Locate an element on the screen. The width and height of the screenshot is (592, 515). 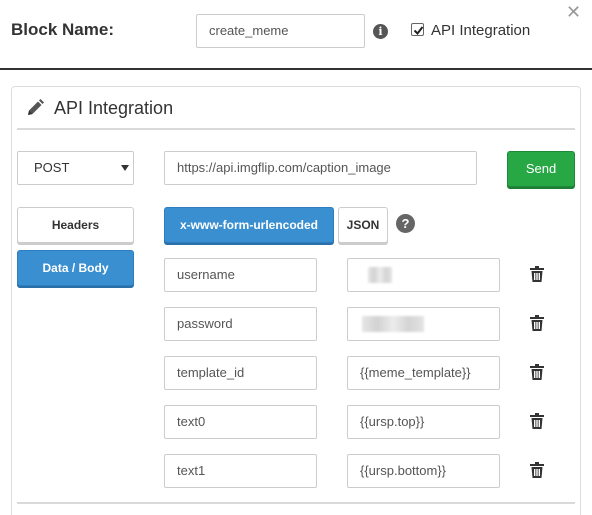
api-integration-checkbox is located at coordinates (417, 29).